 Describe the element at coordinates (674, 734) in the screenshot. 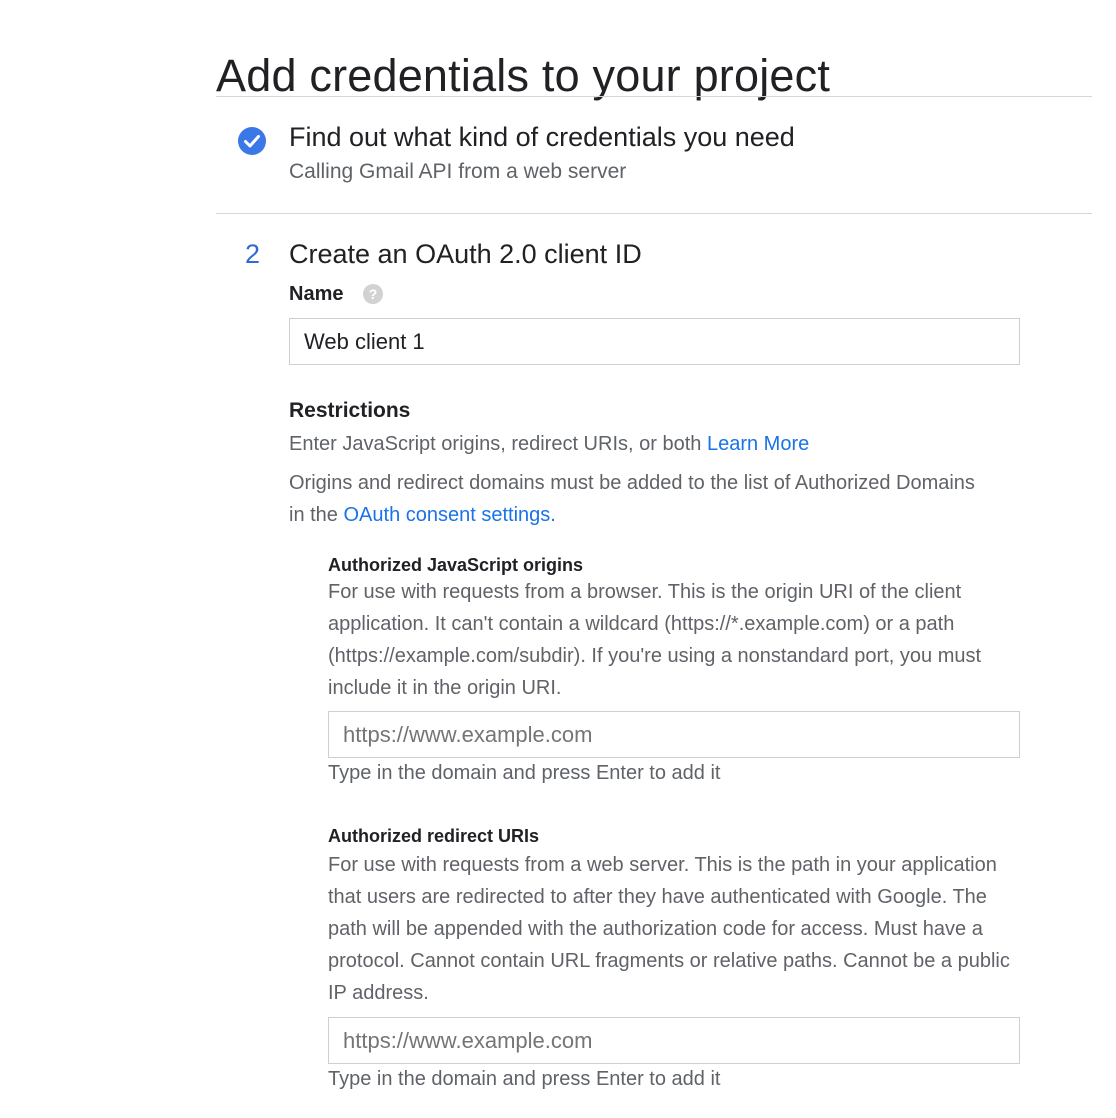

I see `js-origins-input` at that location.